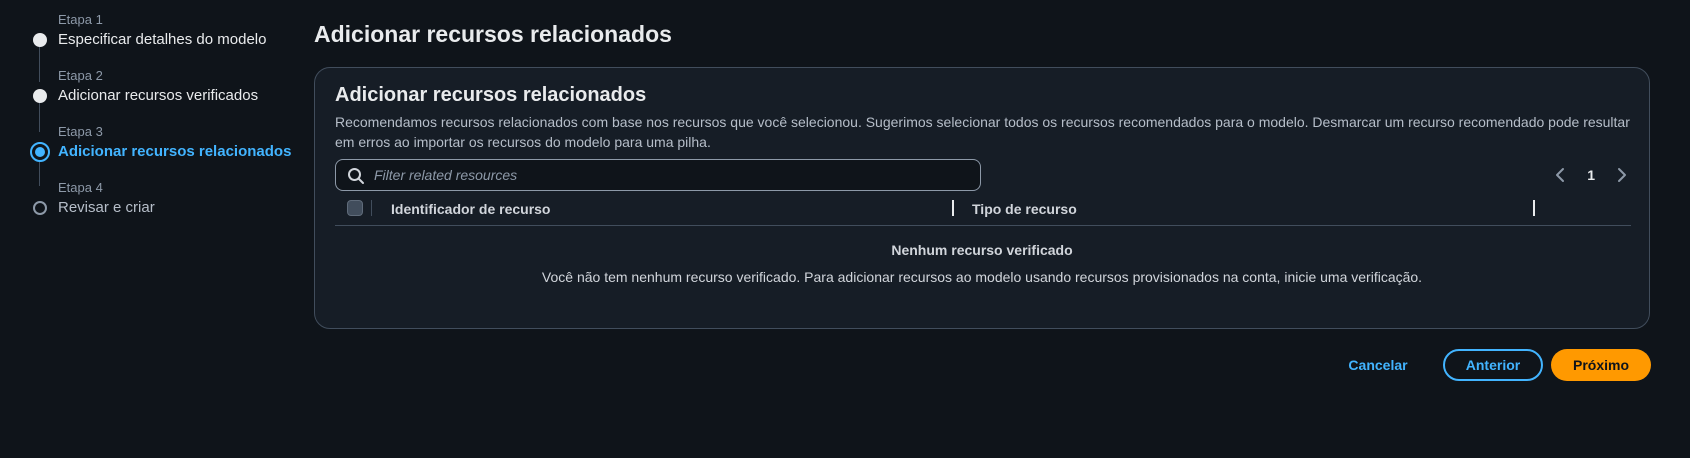 Image resolution: width=1690 pixels, height=458 pixels. I want to click on chevron-right-icon, so click(1622, 175).